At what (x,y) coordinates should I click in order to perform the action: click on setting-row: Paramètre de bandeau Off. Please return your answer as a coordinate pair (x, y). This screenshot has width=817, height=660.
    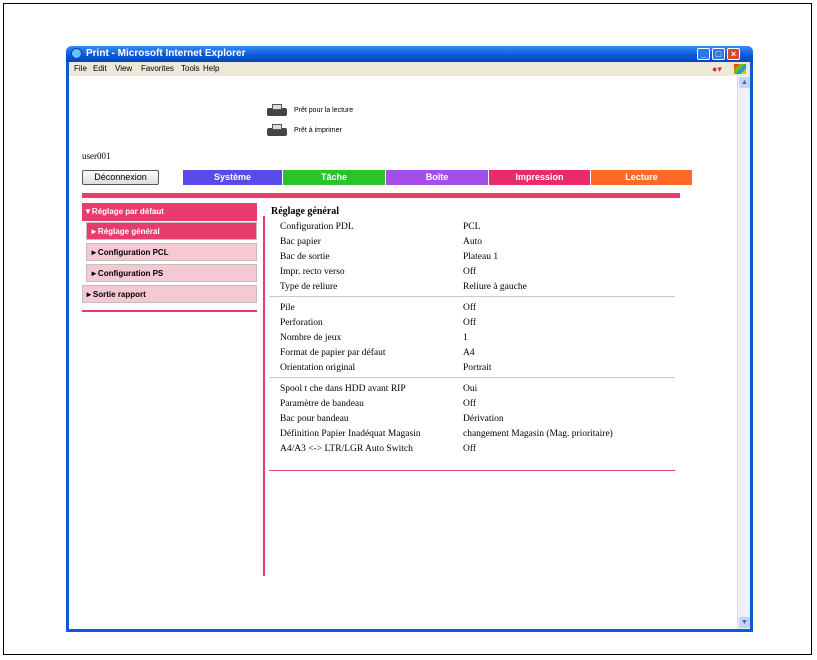
    Looking at the image, I should click on (473, 404).